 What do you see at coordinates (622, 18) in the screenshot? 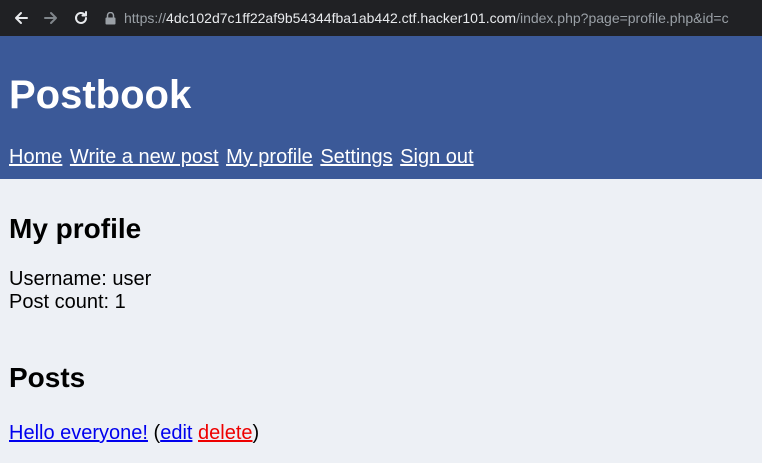
I see `url-path: /index.php?page=profile.php&id=c` at bounding box center [622, 18].